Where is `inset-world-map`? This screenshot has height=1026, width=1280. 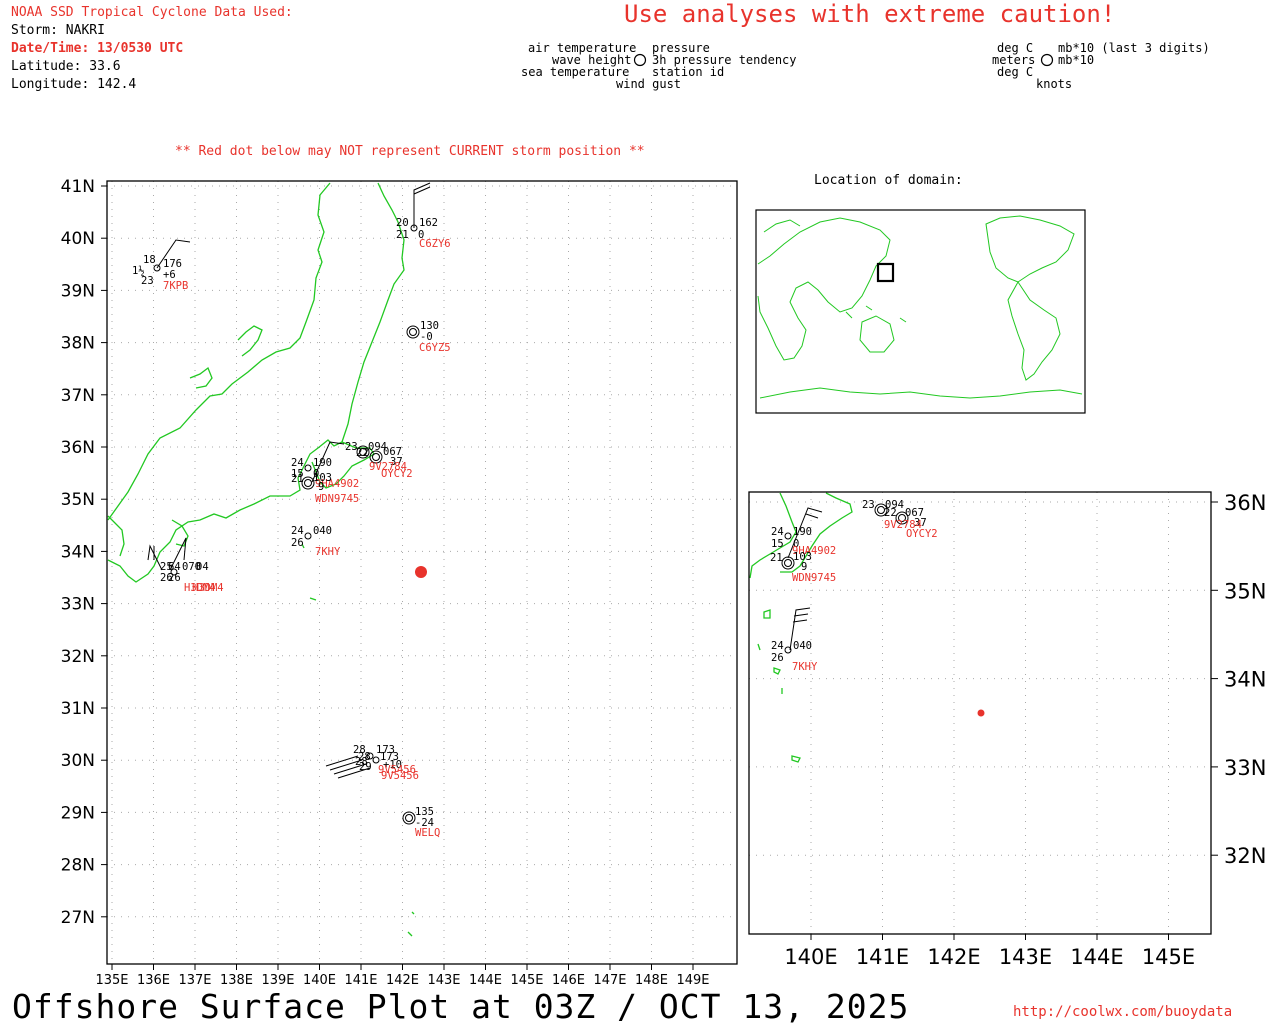 inset-world-map is located at coordinates (920, 311).